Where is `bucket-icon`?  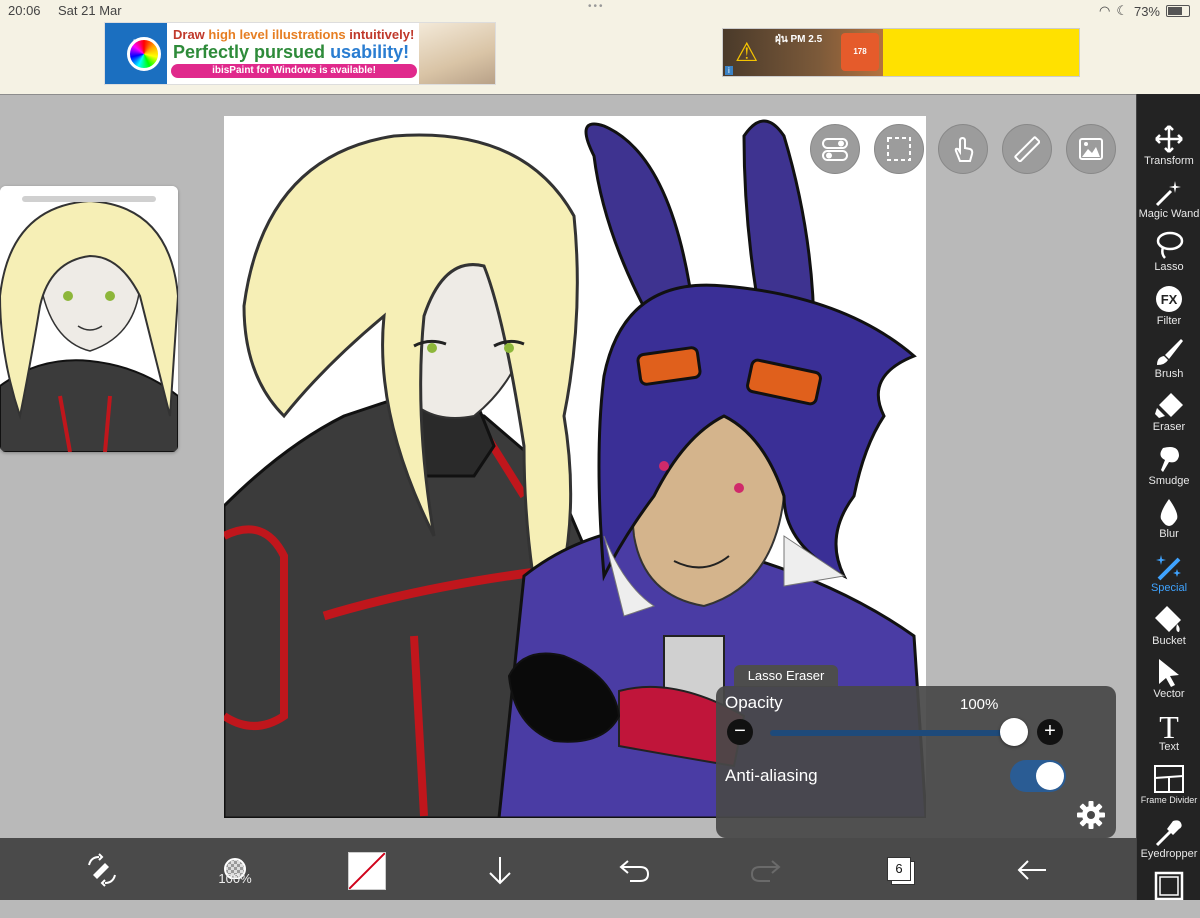 bucket-icon is located at coordinates (1168, 619).